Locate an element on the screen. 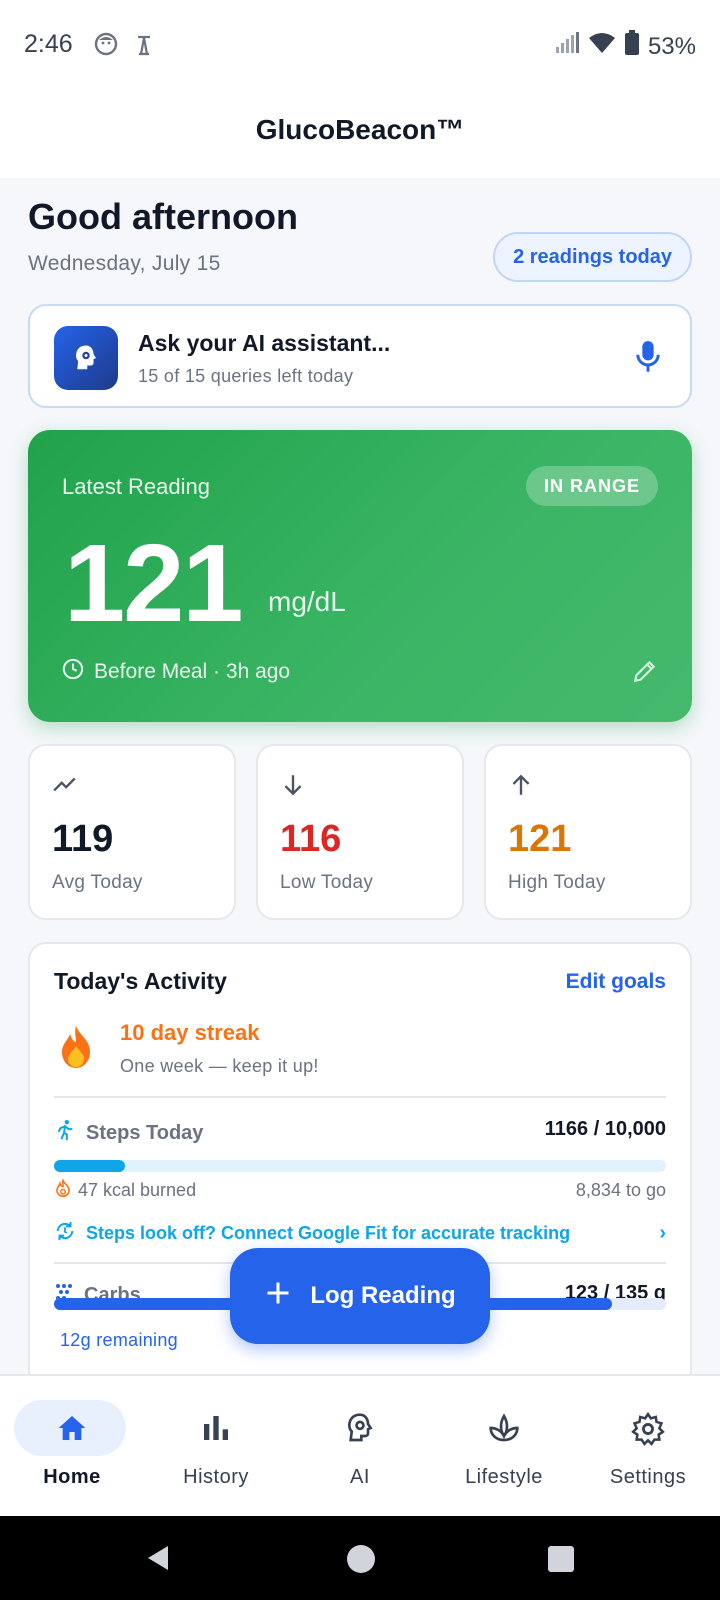  clock-icon is located at coordinates (73, 672).